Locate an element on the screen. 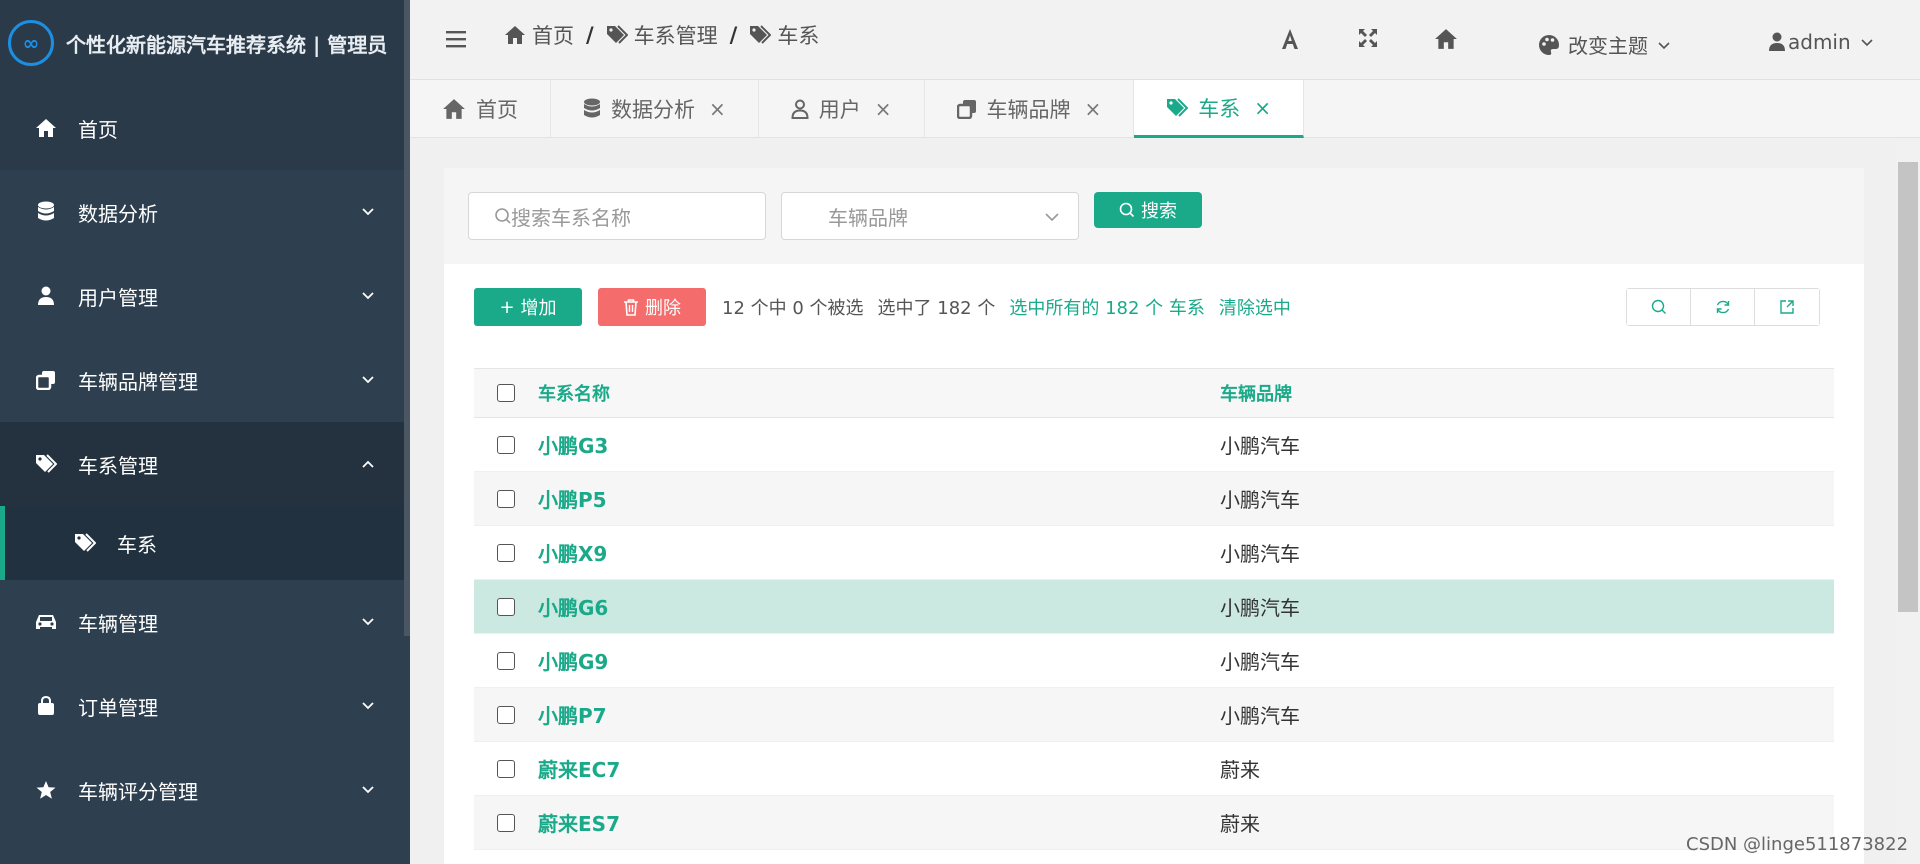 This screenshot has width=1920, height=864. column-header-name: 车系名称 is located at coordinates (879, 393).